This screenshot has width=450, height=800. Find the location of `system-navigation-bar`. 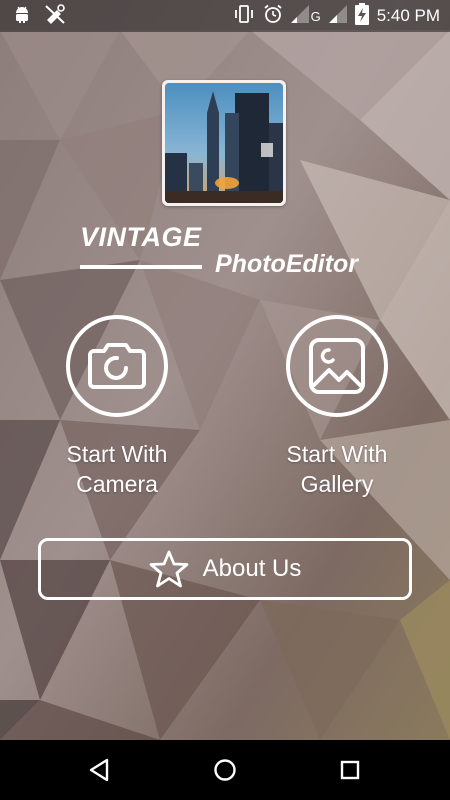

system-navigation-bar is located at coordinates (225, 770).